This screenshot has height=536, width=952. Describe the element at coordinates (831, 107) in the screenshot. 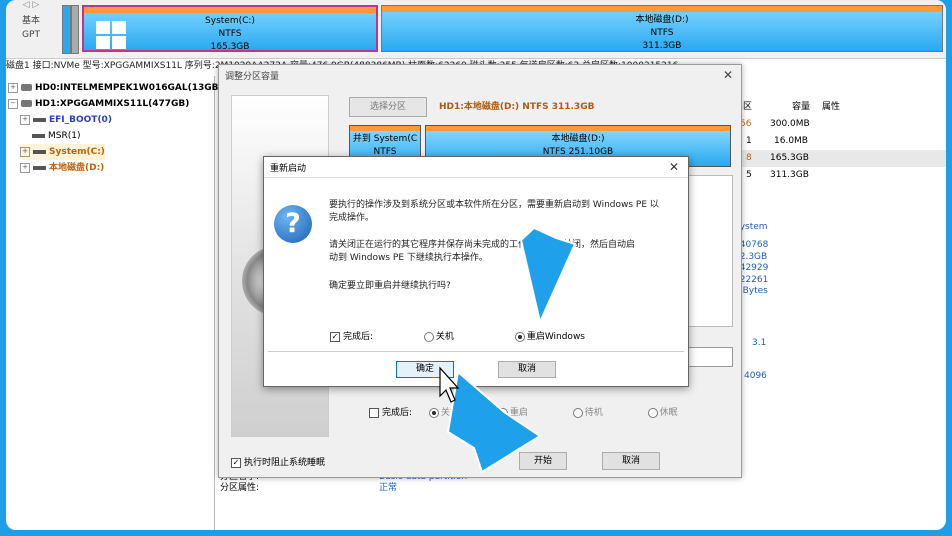

I see `column-header: 属性` at that location.